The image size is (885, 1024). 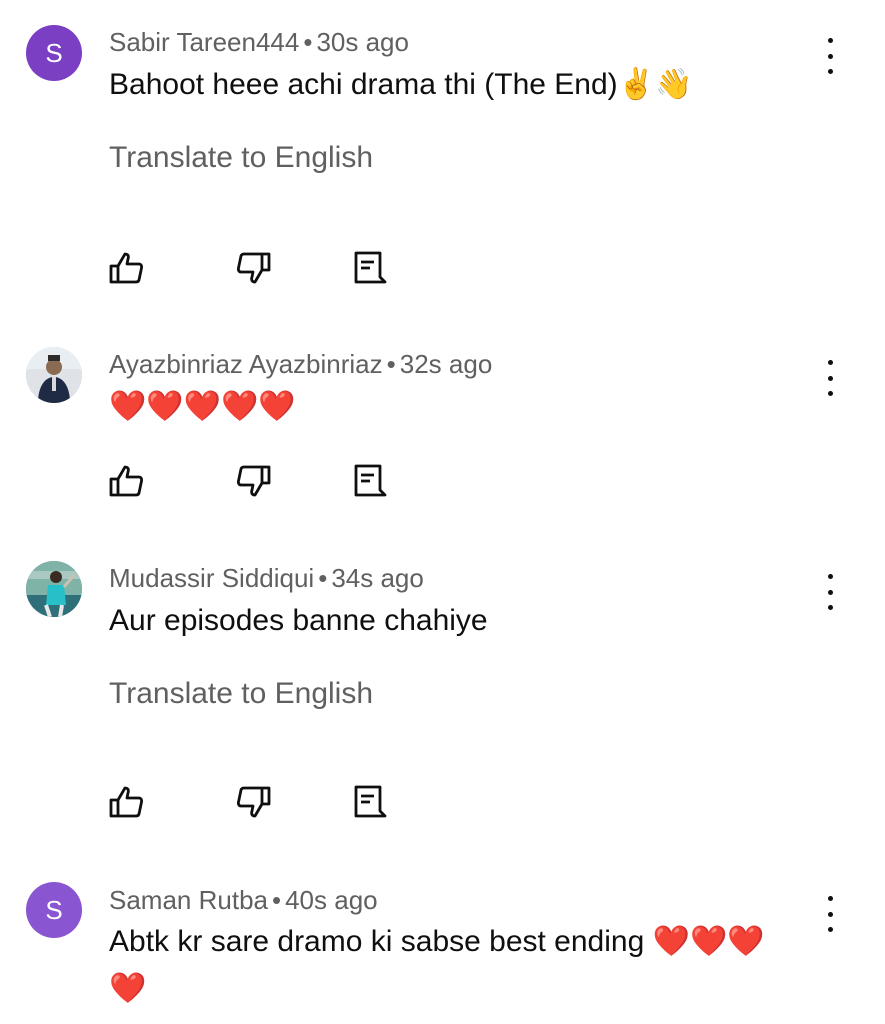 What do you see at coordinates (128, 988) in the screenshot?
I see `comment-text-line: ❤️` at bounding box center [128, 988].